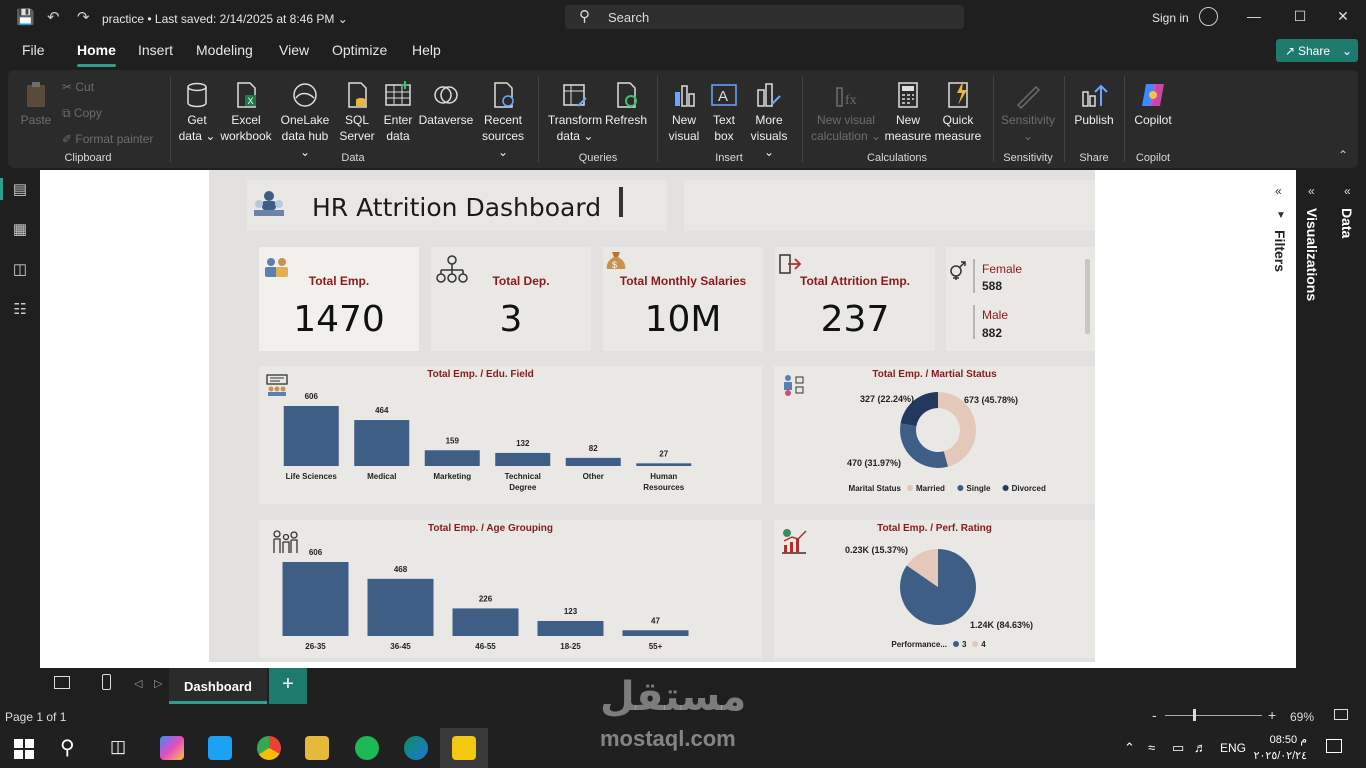 This screenshot has height=768, width=1366. I want to click on zoom-slider-thumb, so click(1194, 715).